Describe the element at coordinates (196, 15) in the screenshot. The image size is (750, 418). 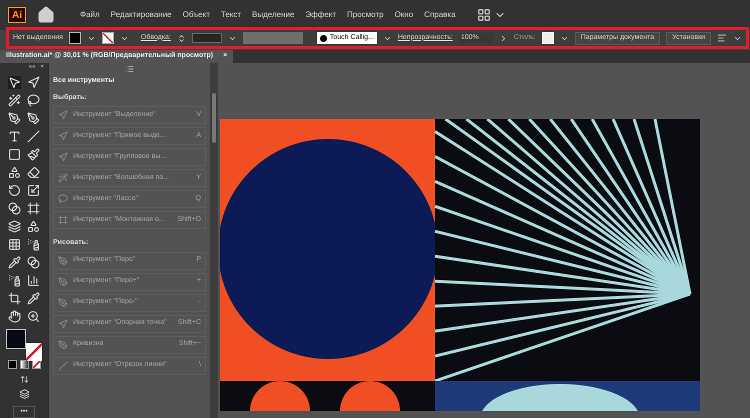
I see `menu-item: Объект` at that location.